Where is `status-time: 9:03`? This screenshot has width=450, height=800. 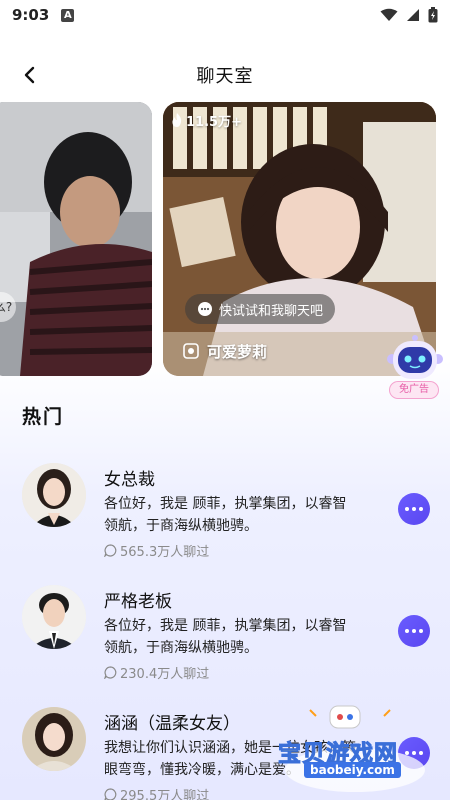 status-time: 9:03 is located at coordinates (31, 15).